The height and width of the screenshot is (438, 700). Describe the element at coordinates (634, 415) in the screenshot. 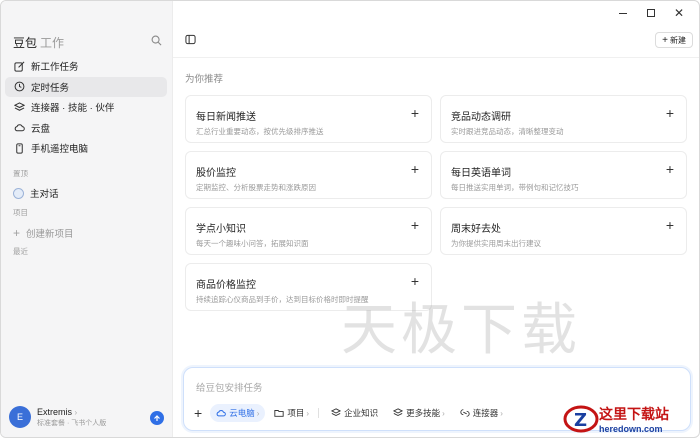

I see `site-name: 这里下载站` at that location.